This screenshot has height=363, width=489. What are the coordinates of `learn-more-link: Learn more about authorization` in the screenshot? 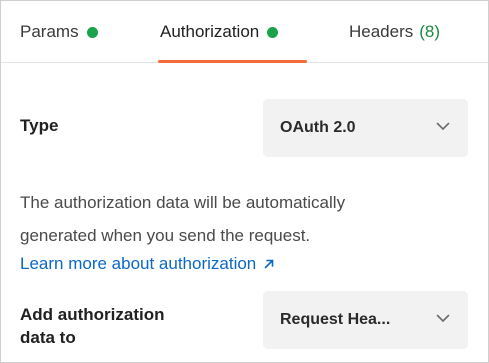 It's located at (147, 264).